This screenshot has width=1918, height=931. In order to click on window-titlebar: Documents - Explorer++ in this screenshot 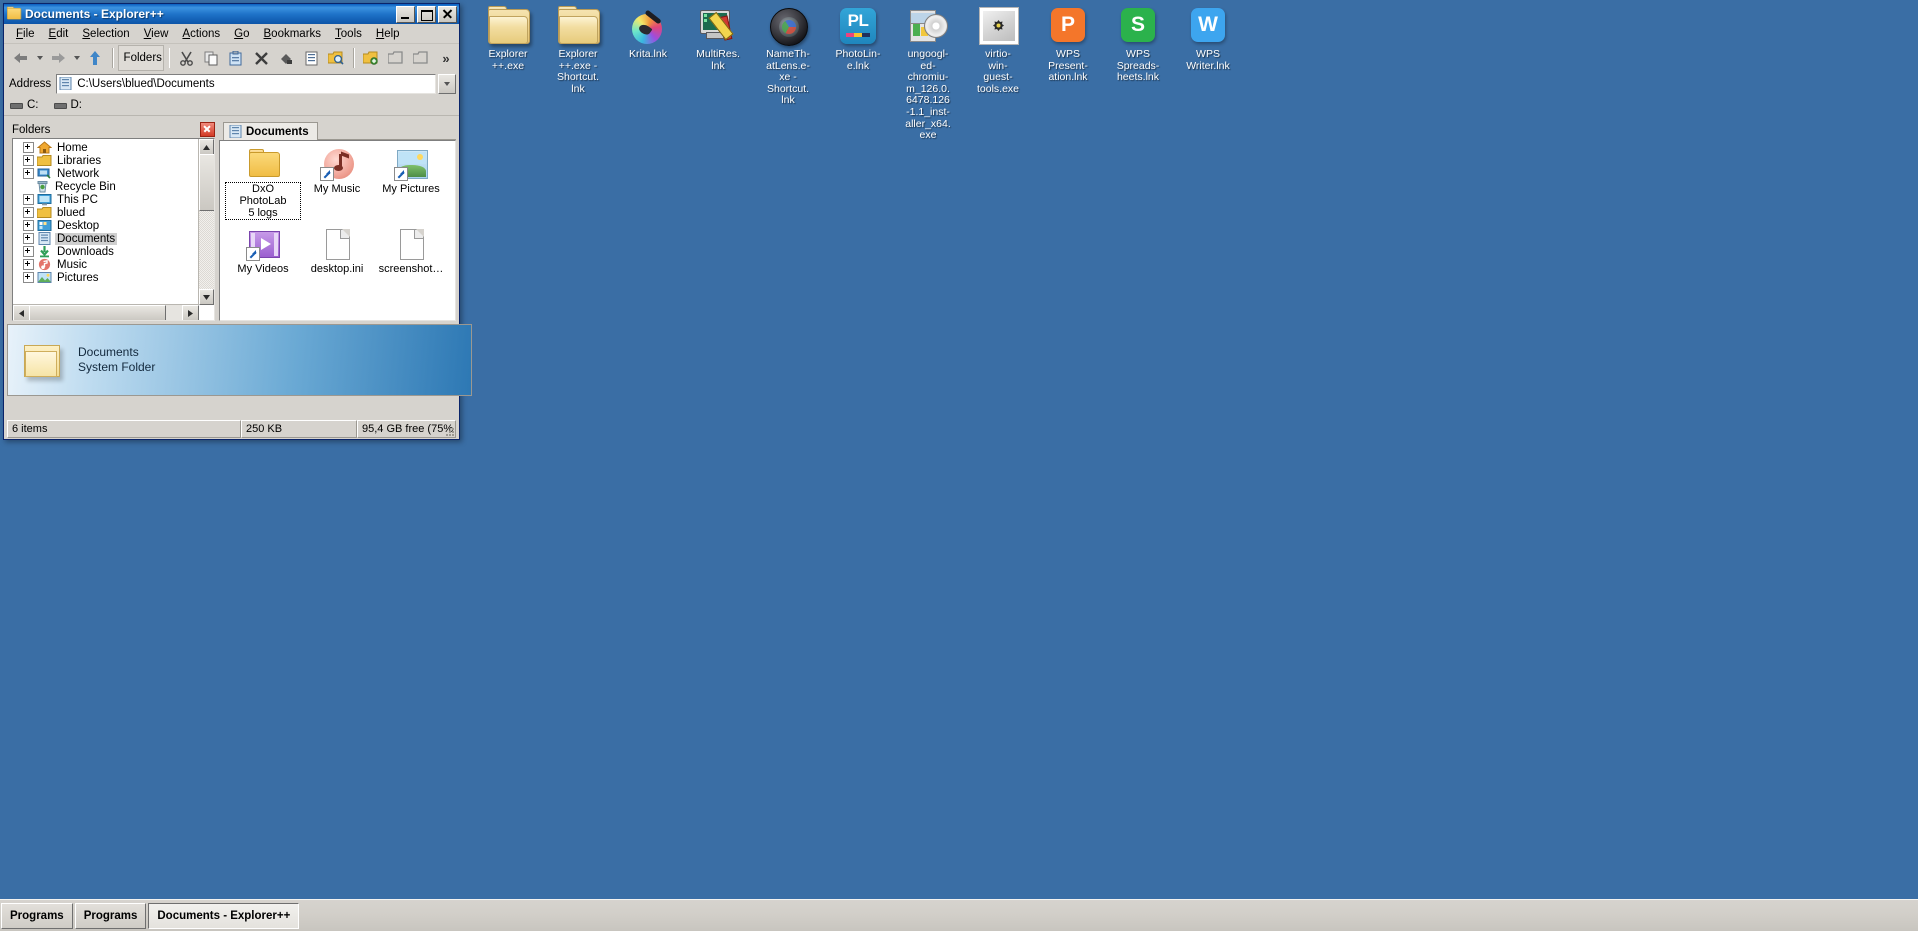, I will do `click(231, 14)`.